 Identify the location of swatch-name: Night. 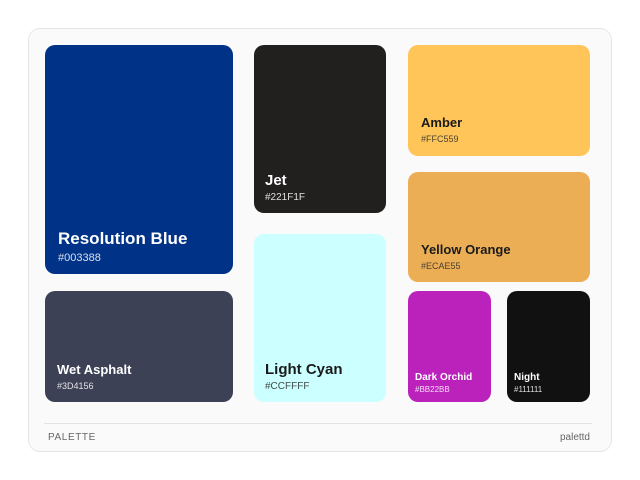
(527, 377).